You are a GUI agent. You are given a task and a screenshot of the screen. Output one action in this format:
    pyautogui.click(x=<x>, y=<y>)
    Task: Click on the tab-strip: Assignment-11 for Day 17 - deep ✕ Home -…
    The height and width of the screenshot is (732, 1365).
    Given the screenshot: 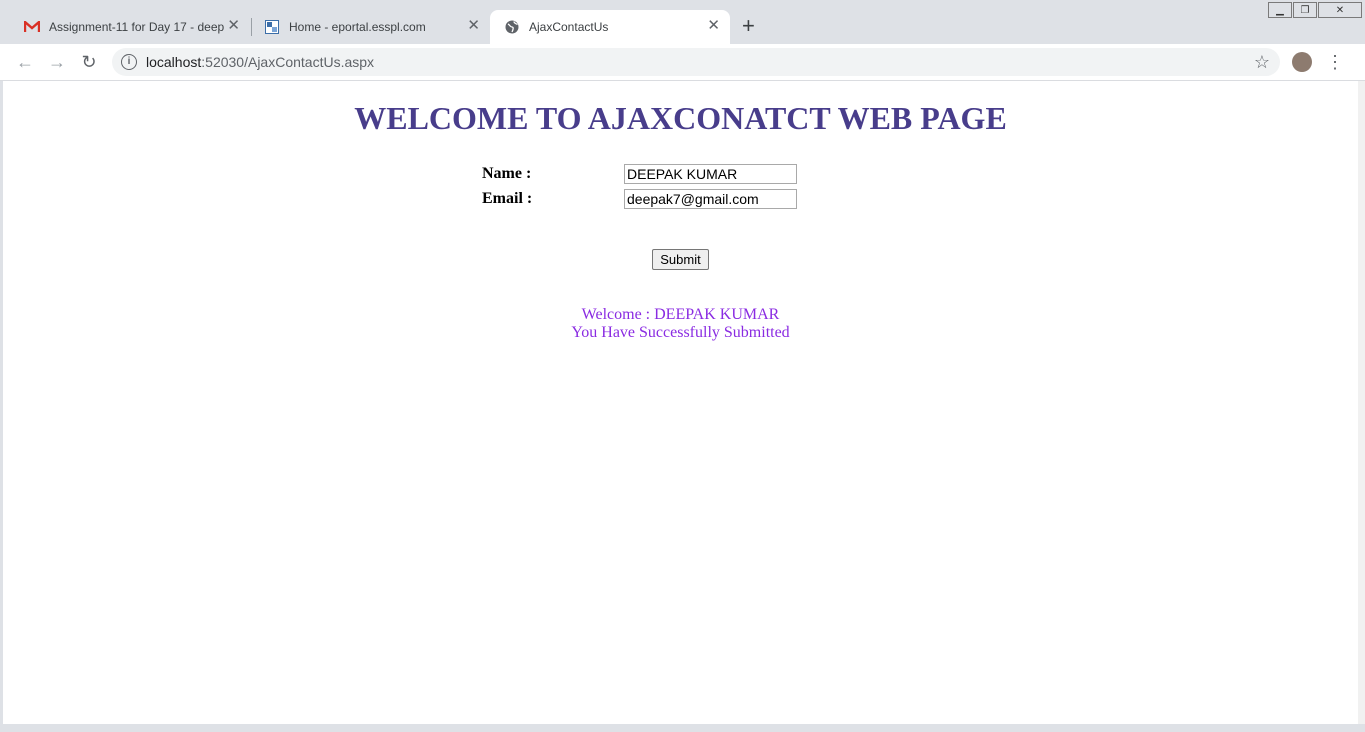 What is the action you would take?
    pyautogui.click(x=682, y=22)
    